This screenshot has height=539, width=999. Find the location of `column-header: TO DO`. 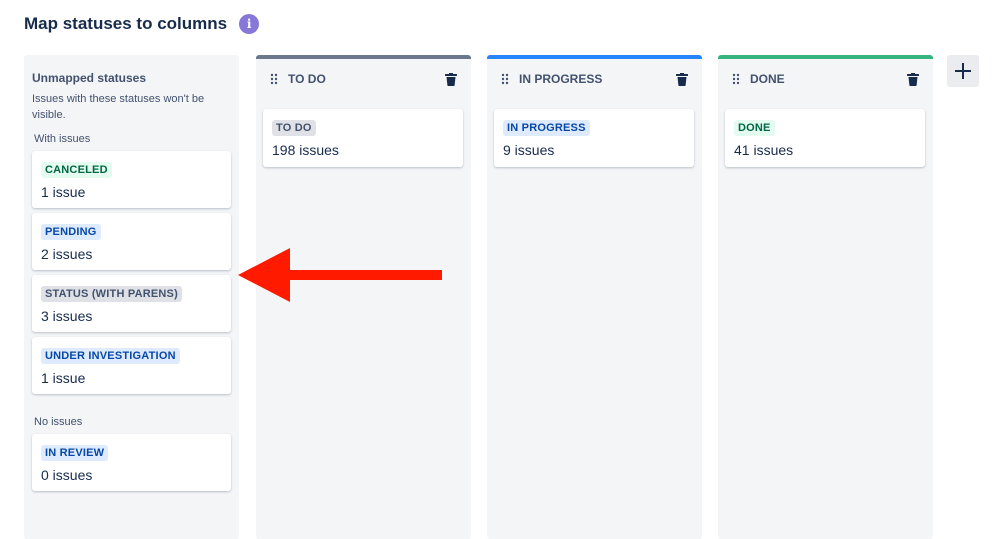

column-header: TO DO is located at coordinates (363, 79).